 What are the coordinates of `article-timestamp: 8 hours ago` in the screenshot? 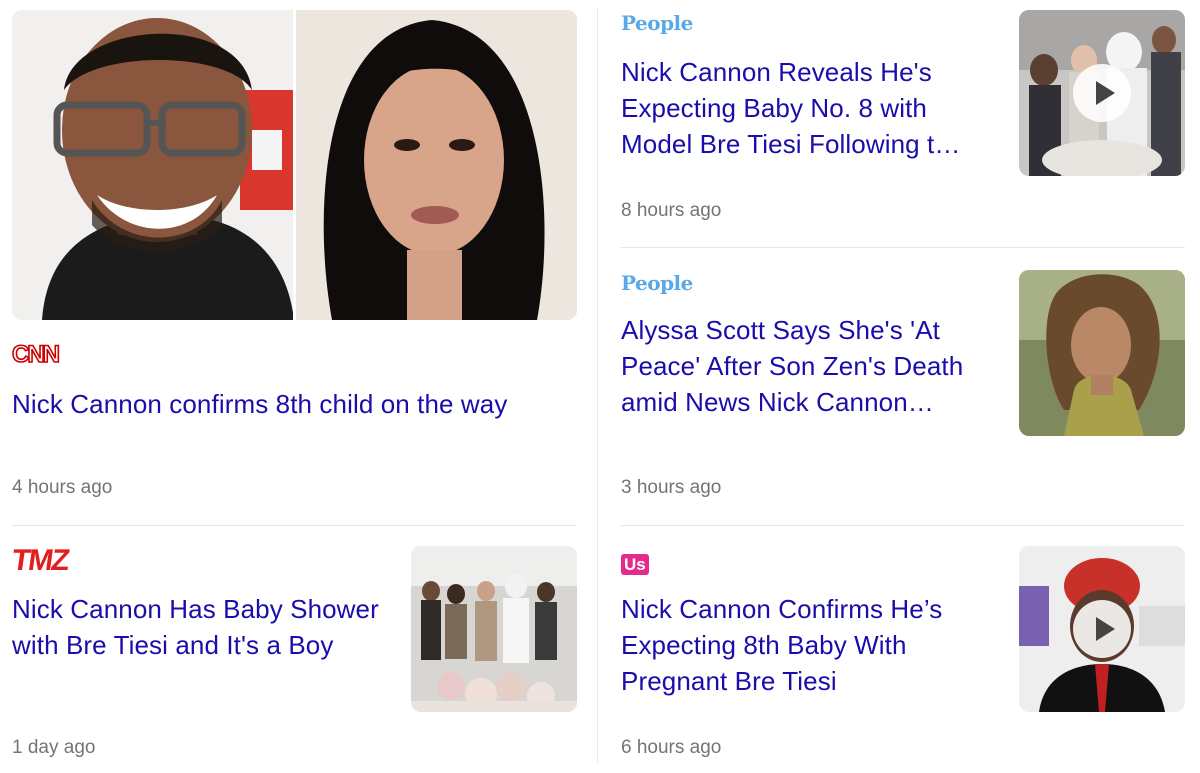 It's located at (671, 210).